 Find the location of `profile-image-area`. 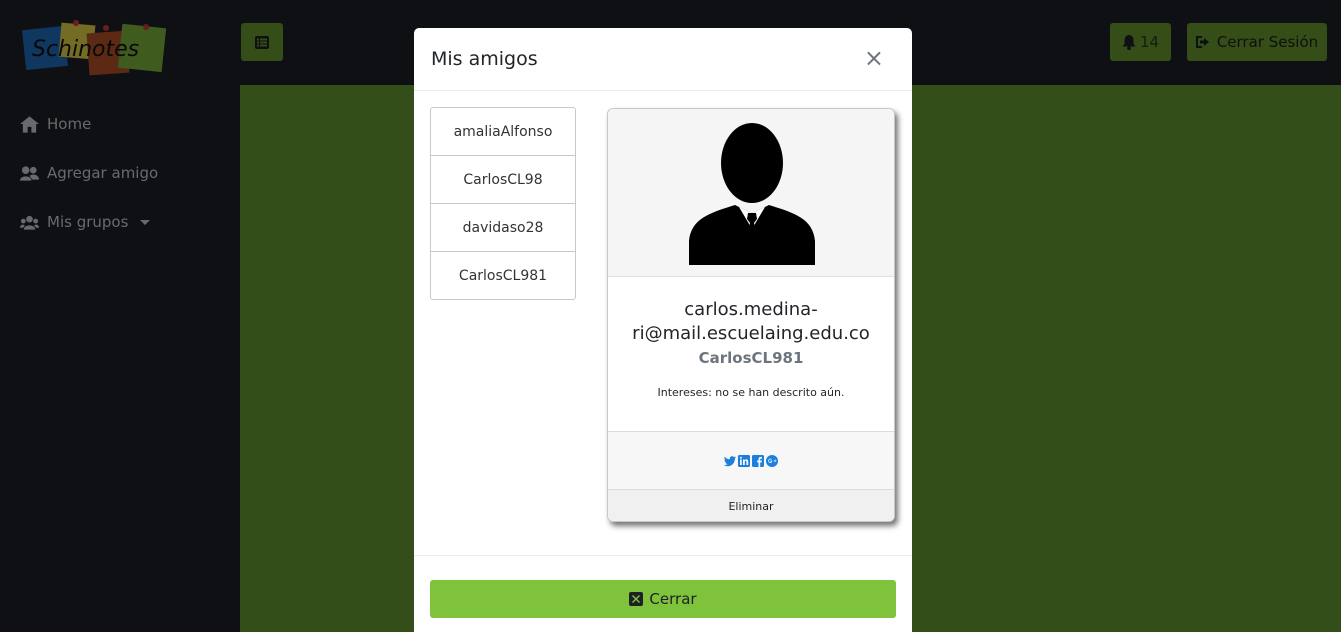

profile-image-area is located at coordinates (751, 193).